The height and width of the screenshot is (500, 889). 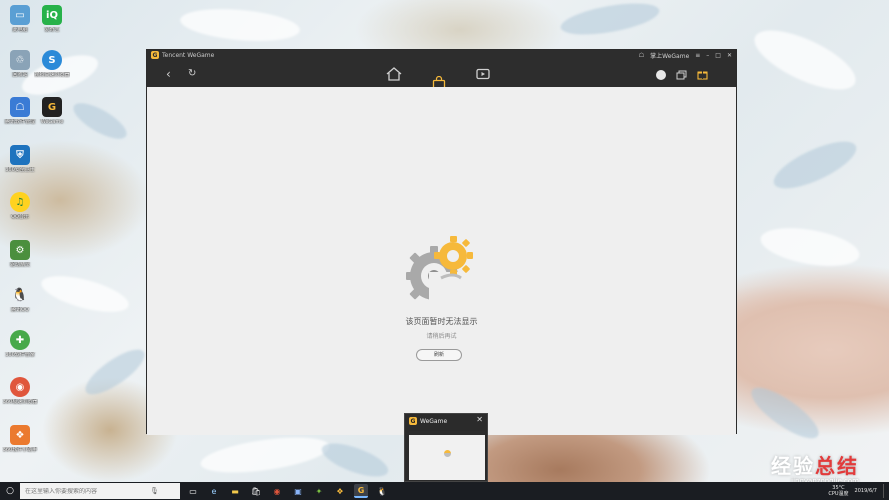 What do you see at coordinates (20, 435) in the screenshot?
I see `360-assistant-icon: ❖` at bounding box center [20, 435].